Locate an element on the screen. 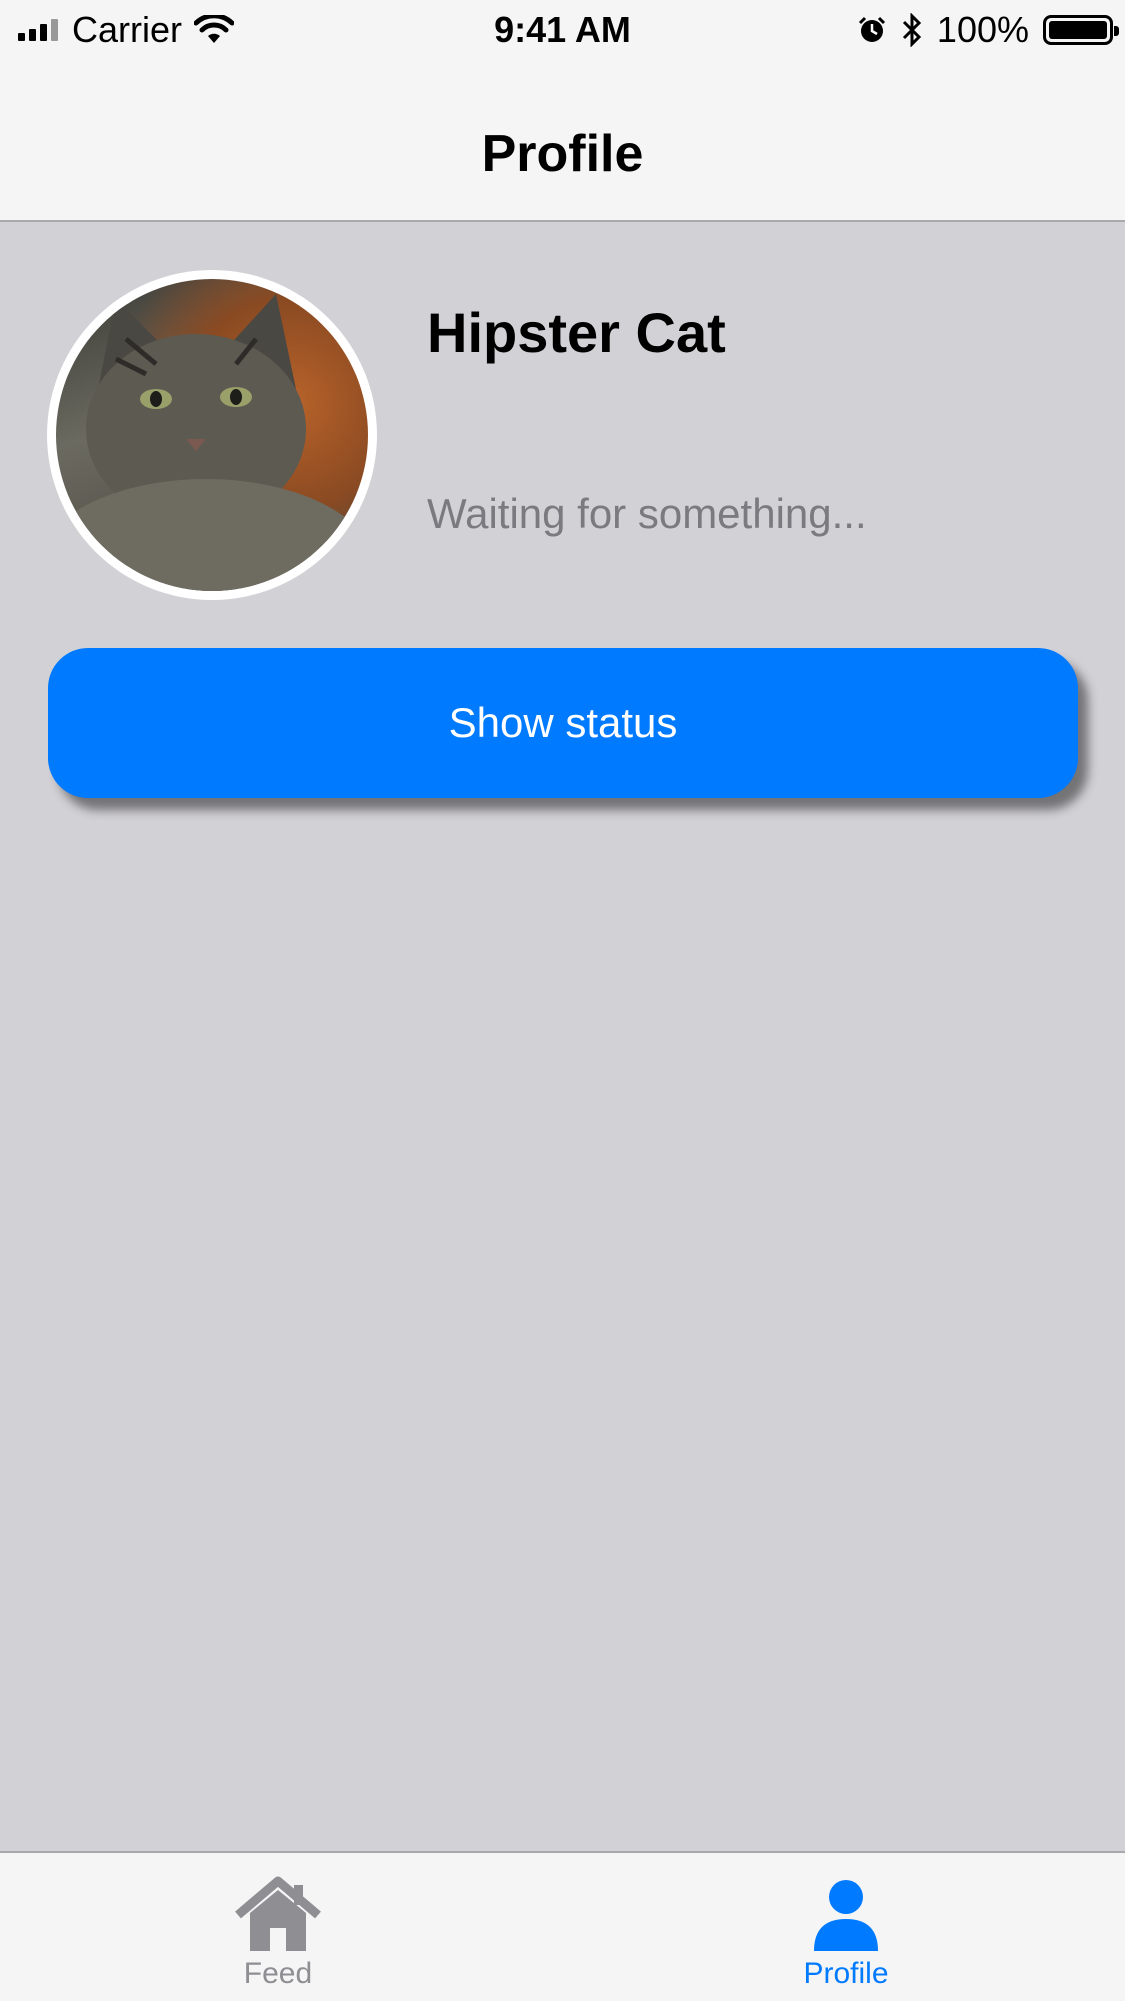 This screenshot has height=2001, width=1125. person-icon is located at coordinates (846, 1915).